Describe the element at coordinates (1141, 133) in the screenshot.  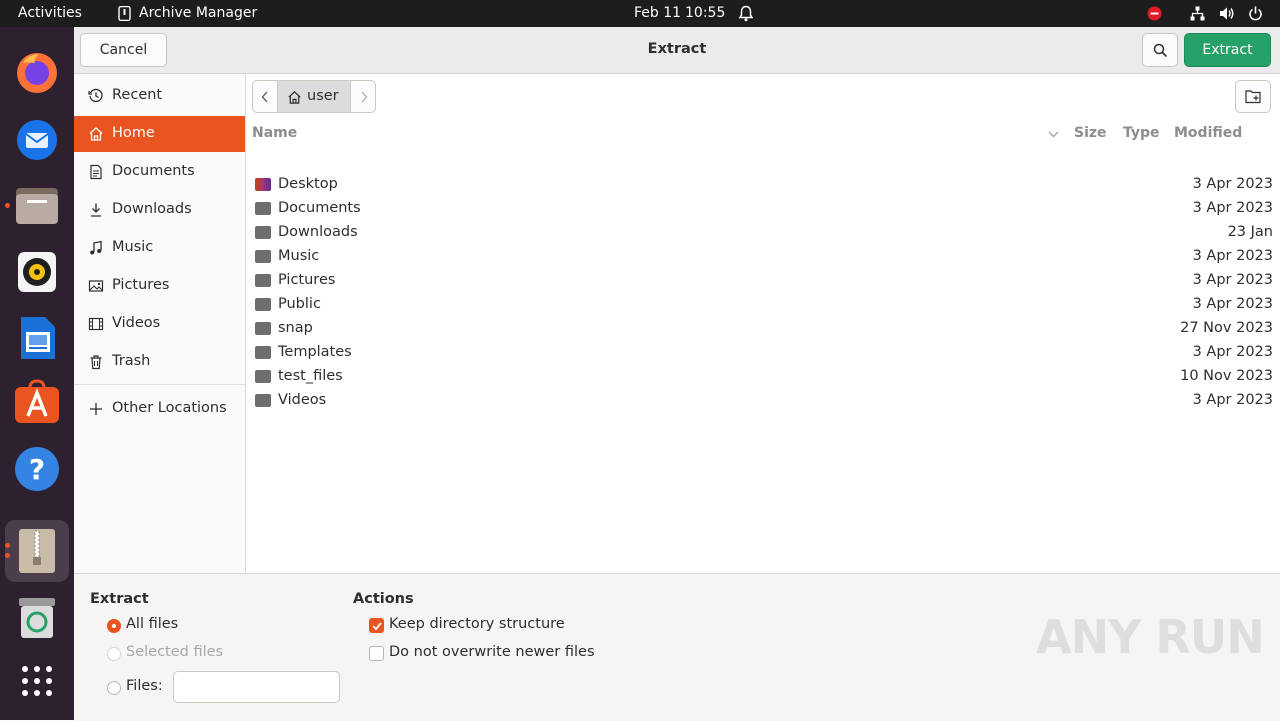
I see `column-header-type: Type` at that location.